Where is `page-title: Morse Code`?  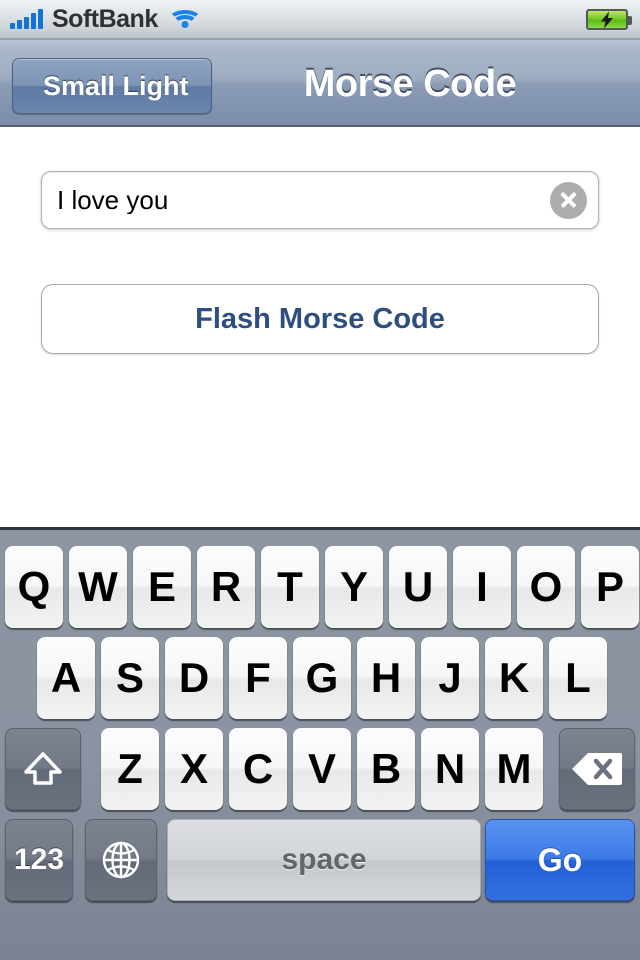 page-title: Morse Code is located at coordinates (410, 84).